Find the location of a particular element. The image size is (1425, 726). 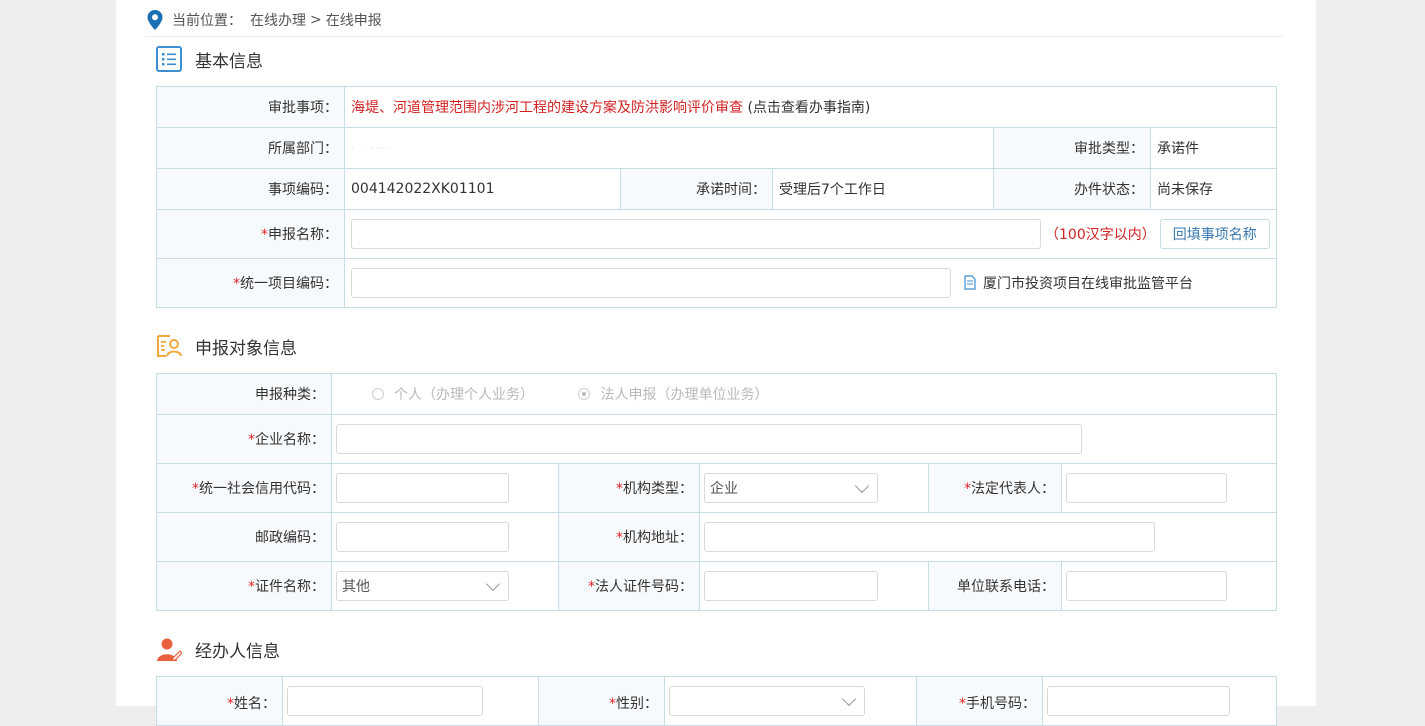

applicant-card-icon is located at coordinates (169, 346).